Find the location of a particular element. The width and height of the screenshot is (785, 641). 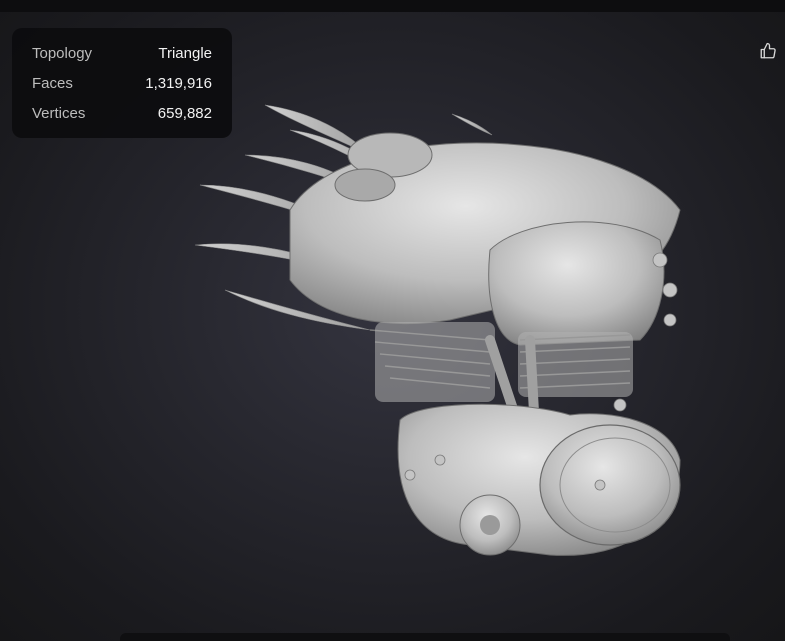

bottom-bar is located at coordinates (425, 637).